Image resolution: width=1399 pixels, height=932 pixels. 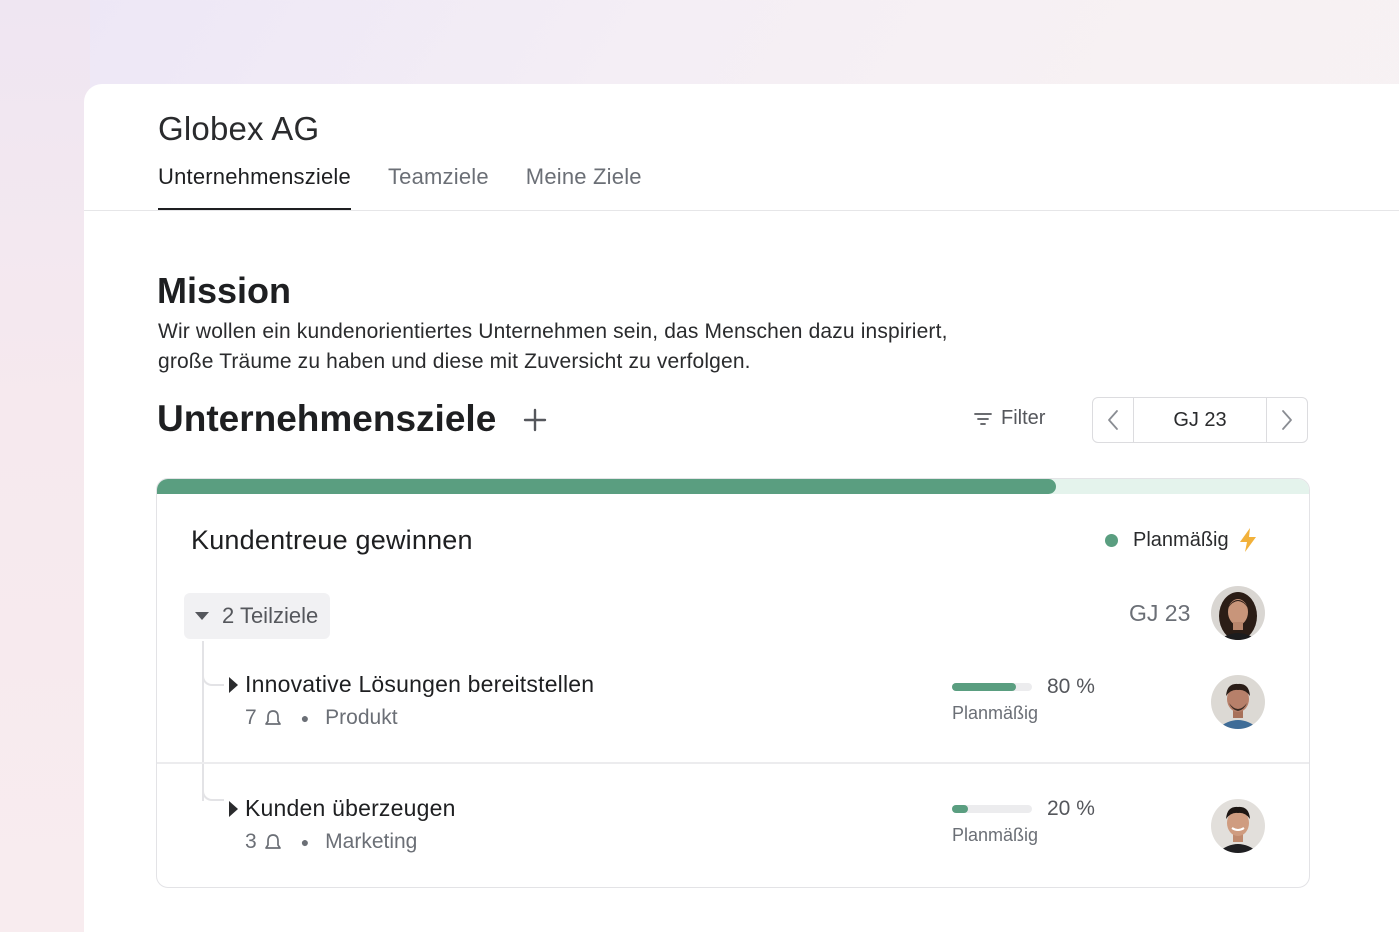 What do you see at coordinates (251, 841) in the screenshot?
I see `subgoal-count: 3` at bounding box center [251, 841].